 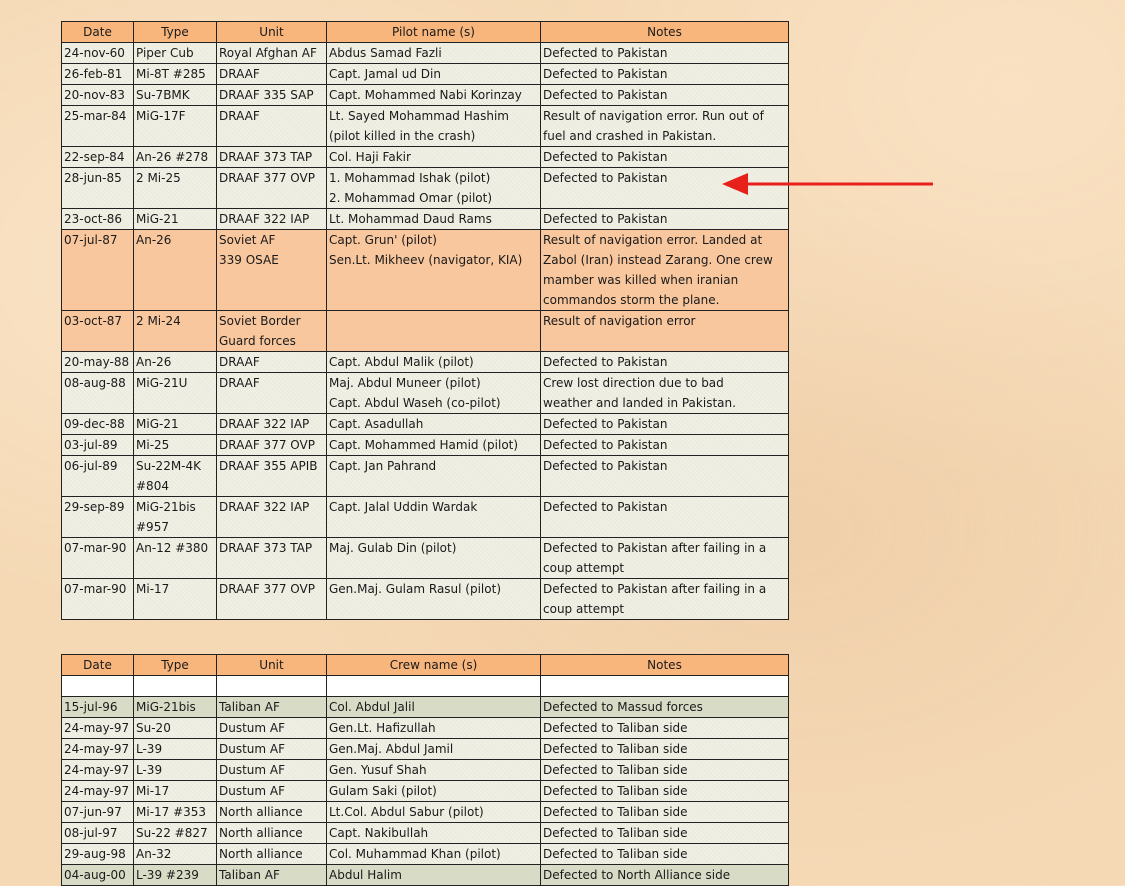 I want to click on cell-name: Capt. Jan Pahrand, so click(x=433, y=476).